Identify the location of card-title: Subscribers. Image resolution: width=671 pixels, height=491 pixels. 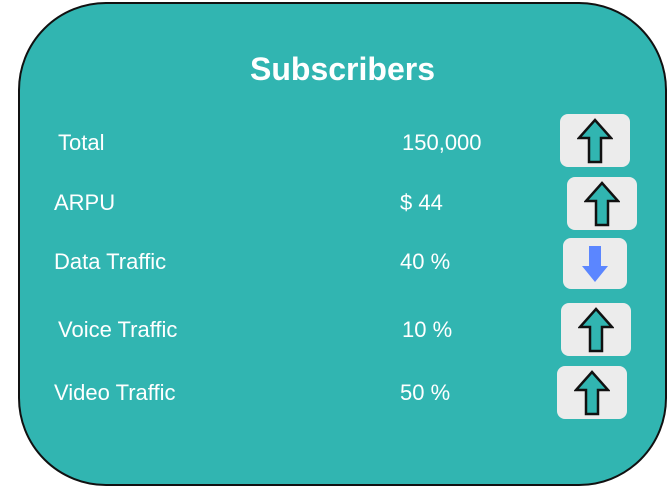
(342, 69).